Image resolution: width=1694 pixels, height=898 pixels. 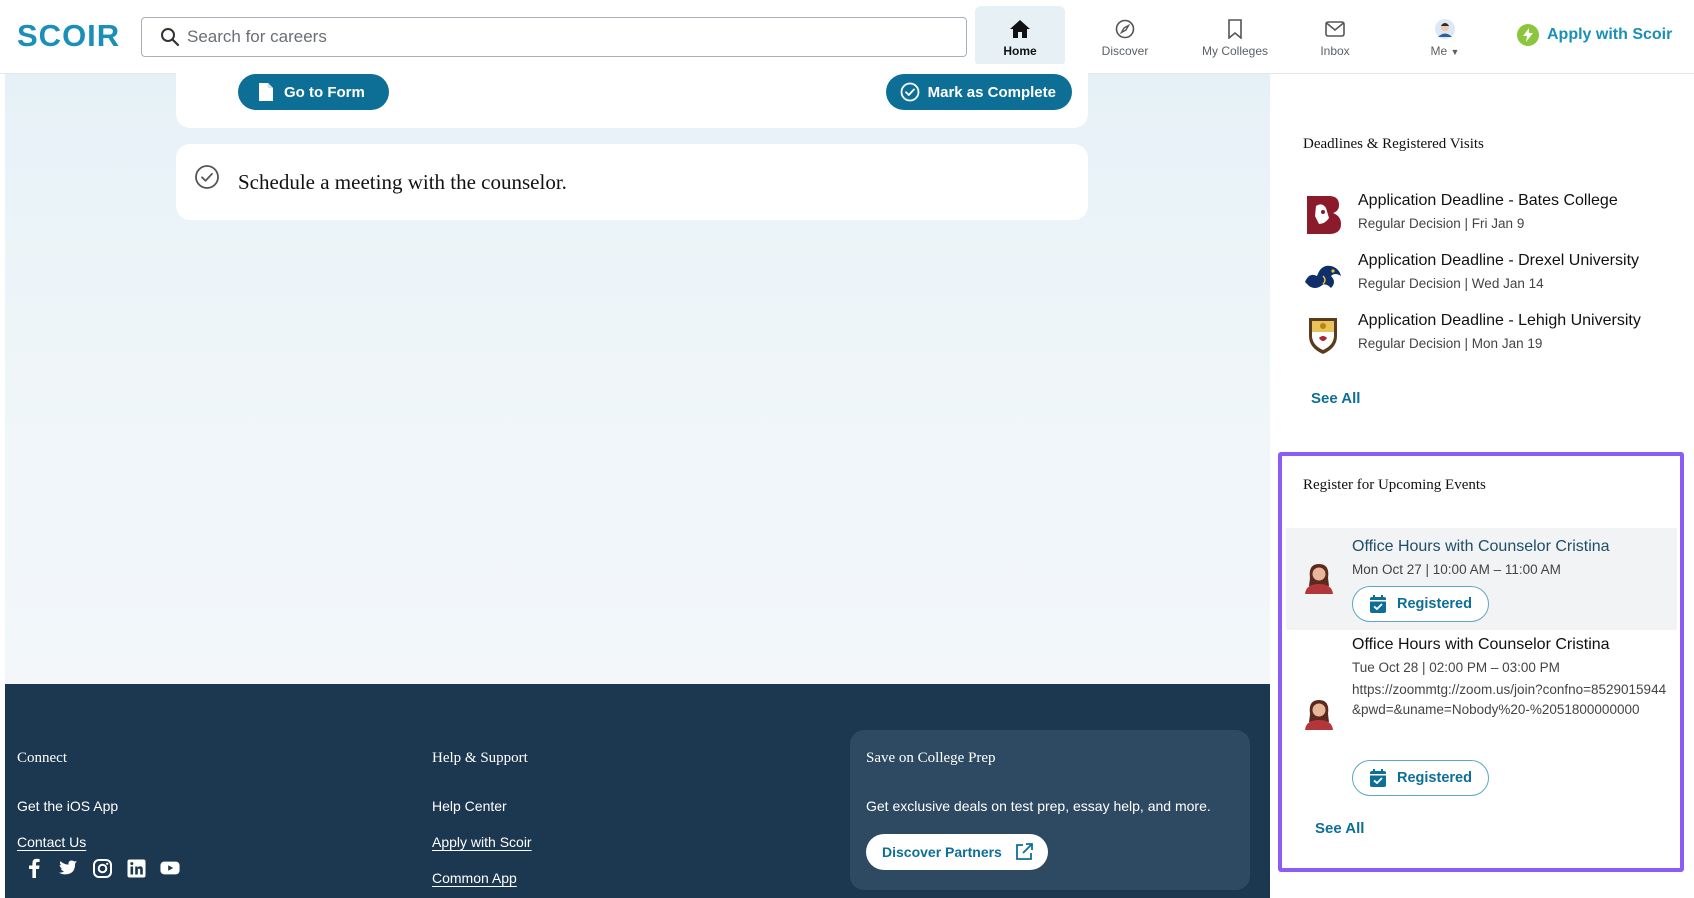 What do you see at coordinates (1528, 35) in the screenshot?
I see `bolt-icon` at bounding box center [1528, 35].